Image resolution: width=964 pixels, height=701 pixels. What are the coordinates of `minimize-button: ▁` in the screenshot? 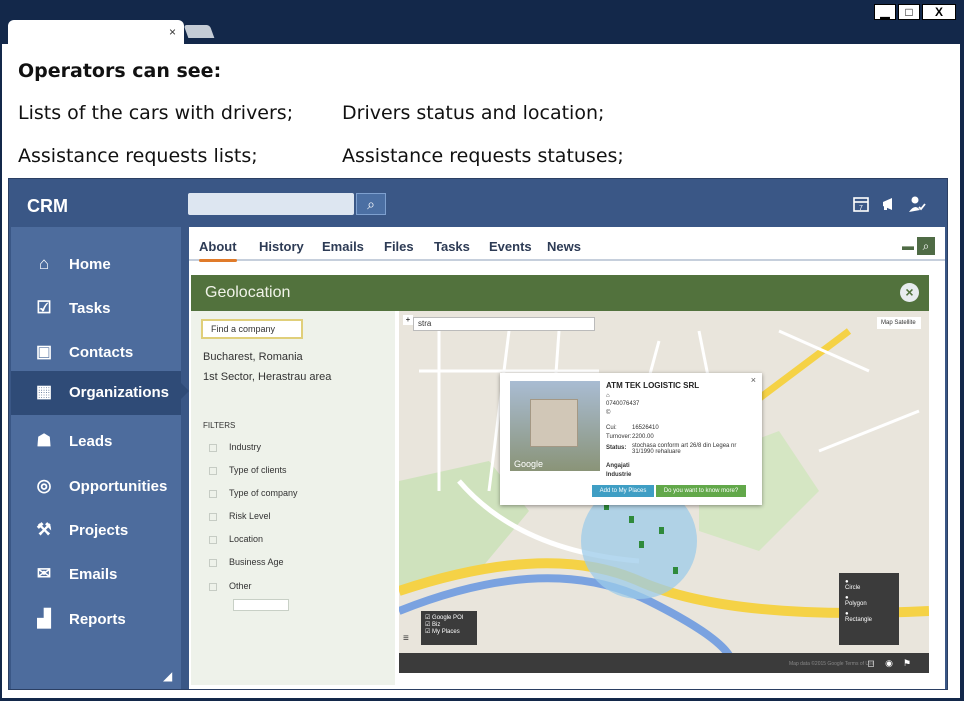 It's located at (885, 12).